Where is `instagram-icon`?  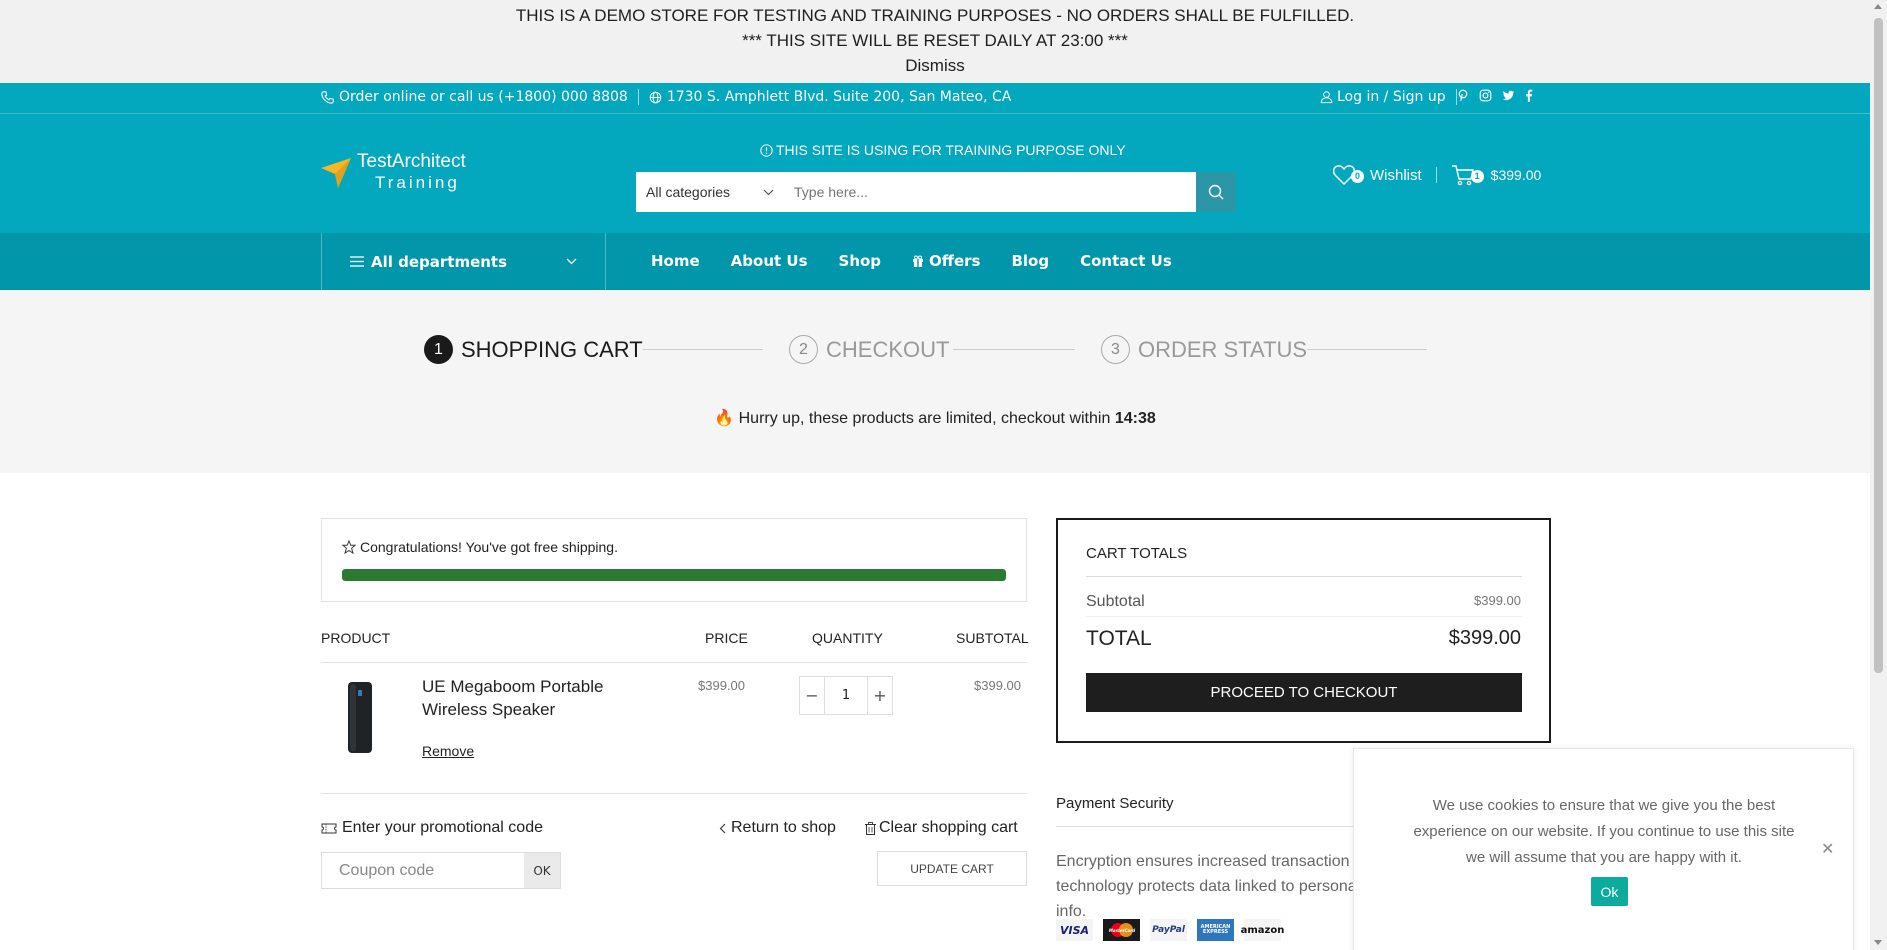 instagram-icon is located at coordinates (1485, 95).